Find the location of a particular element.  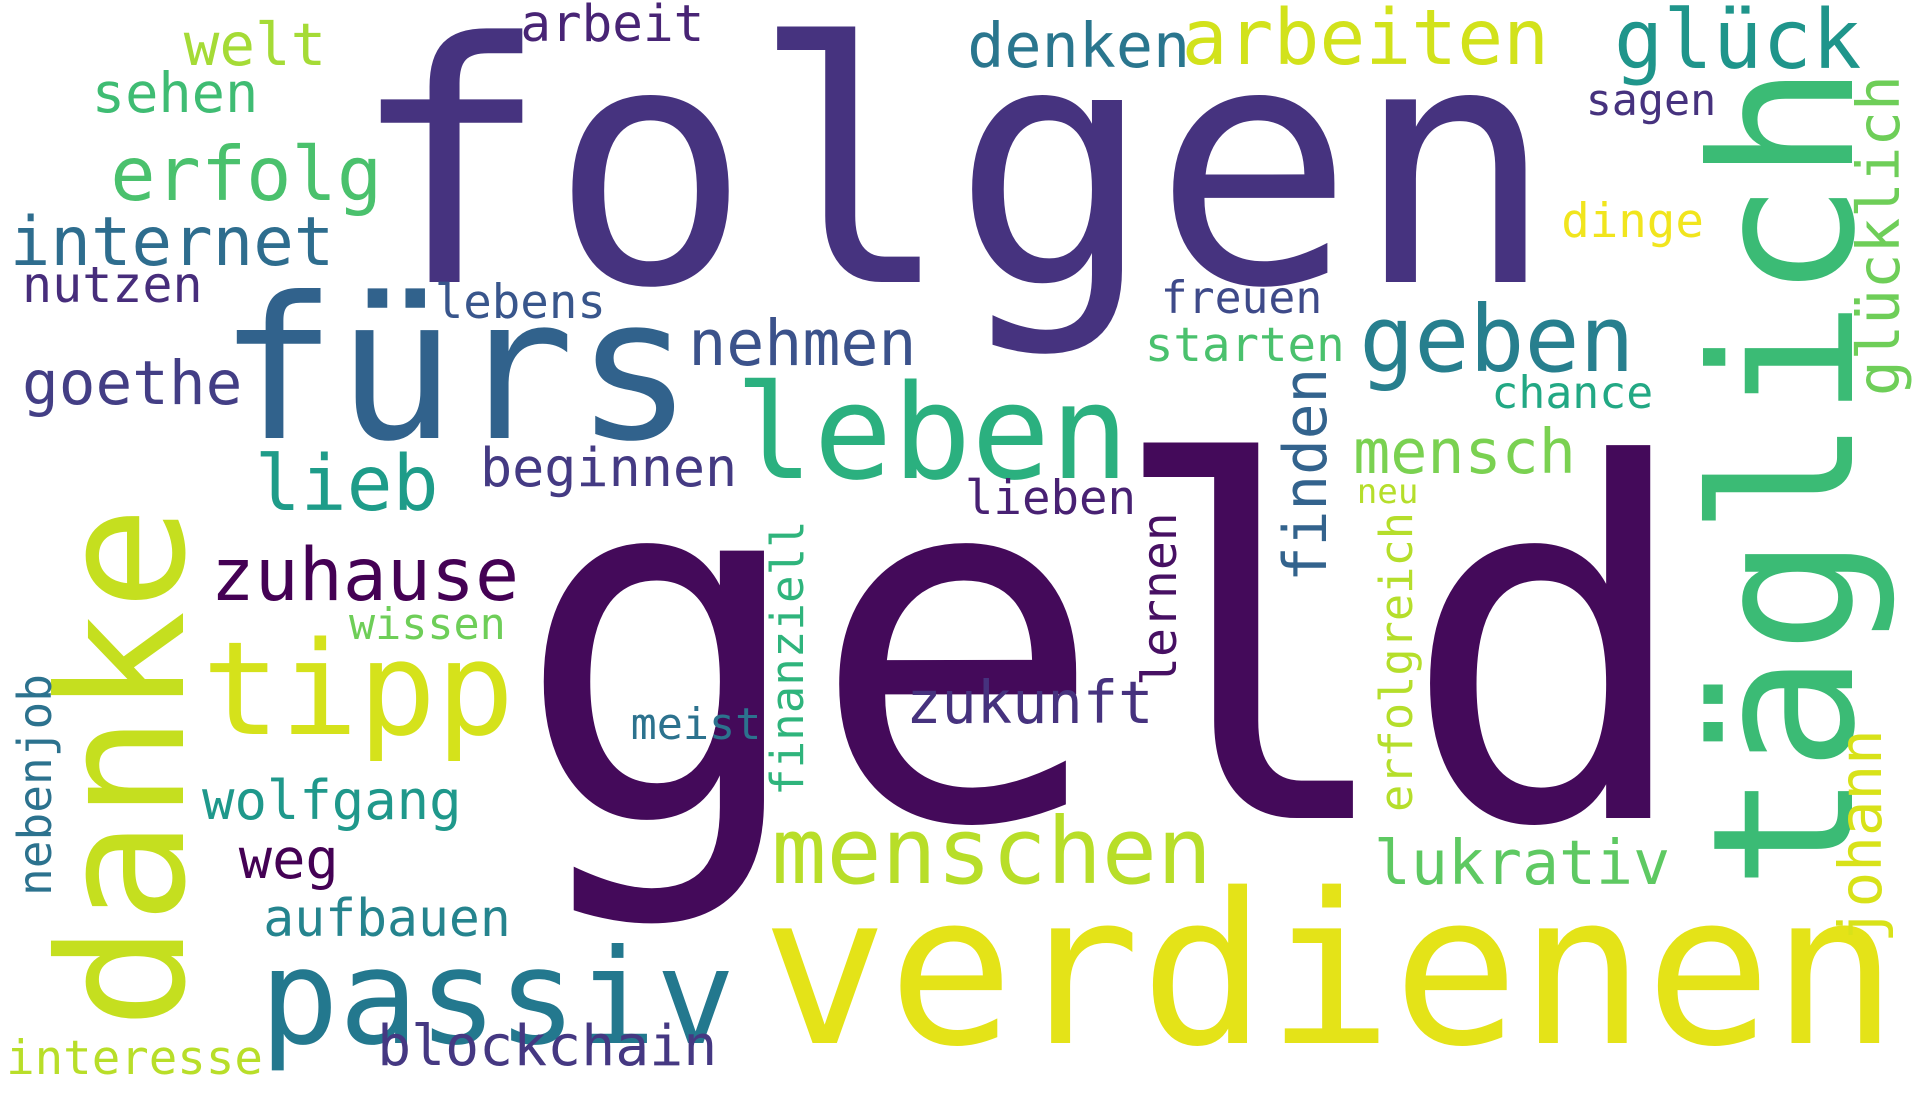

word-wissen: wissen is located at coordinates (427, 624).